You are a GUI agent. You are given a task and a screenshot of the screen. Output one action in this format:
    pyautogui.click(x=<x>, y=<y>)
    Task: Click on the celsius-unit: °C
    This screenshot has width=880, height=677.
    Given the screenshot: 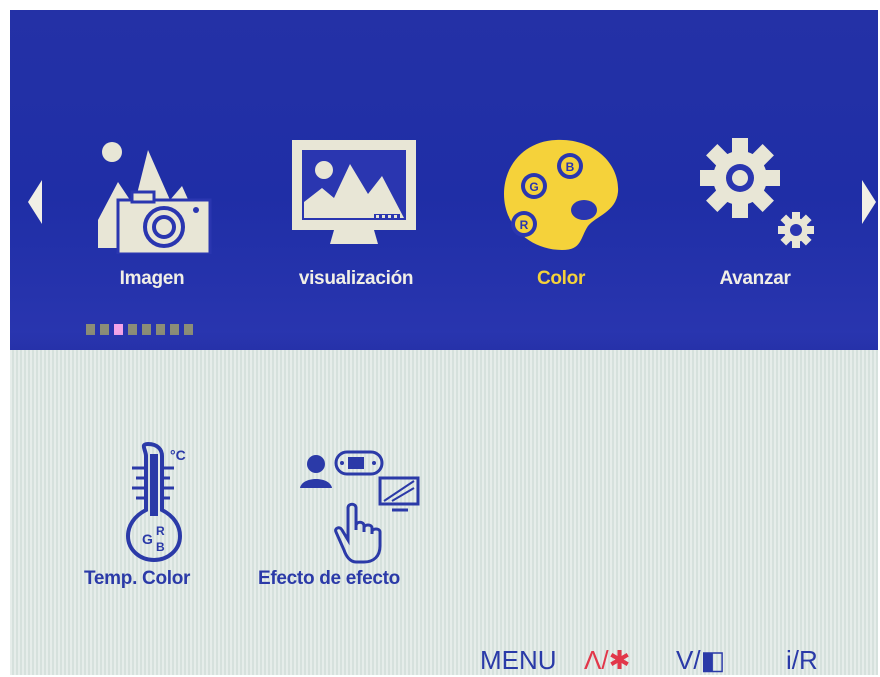 What is the action you would take?
    pyautogui.click(x=178, y=455)
    